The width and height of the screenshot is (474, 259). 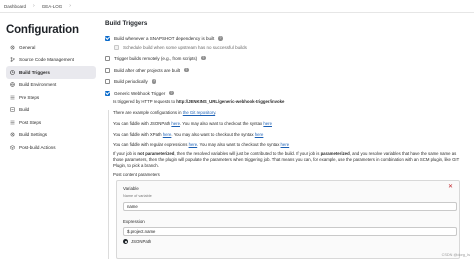 What do you see at coordinates (138, 134) in the screenshot?
I see `text: You can fiddle with XPath` at bounding box center [138, 134].